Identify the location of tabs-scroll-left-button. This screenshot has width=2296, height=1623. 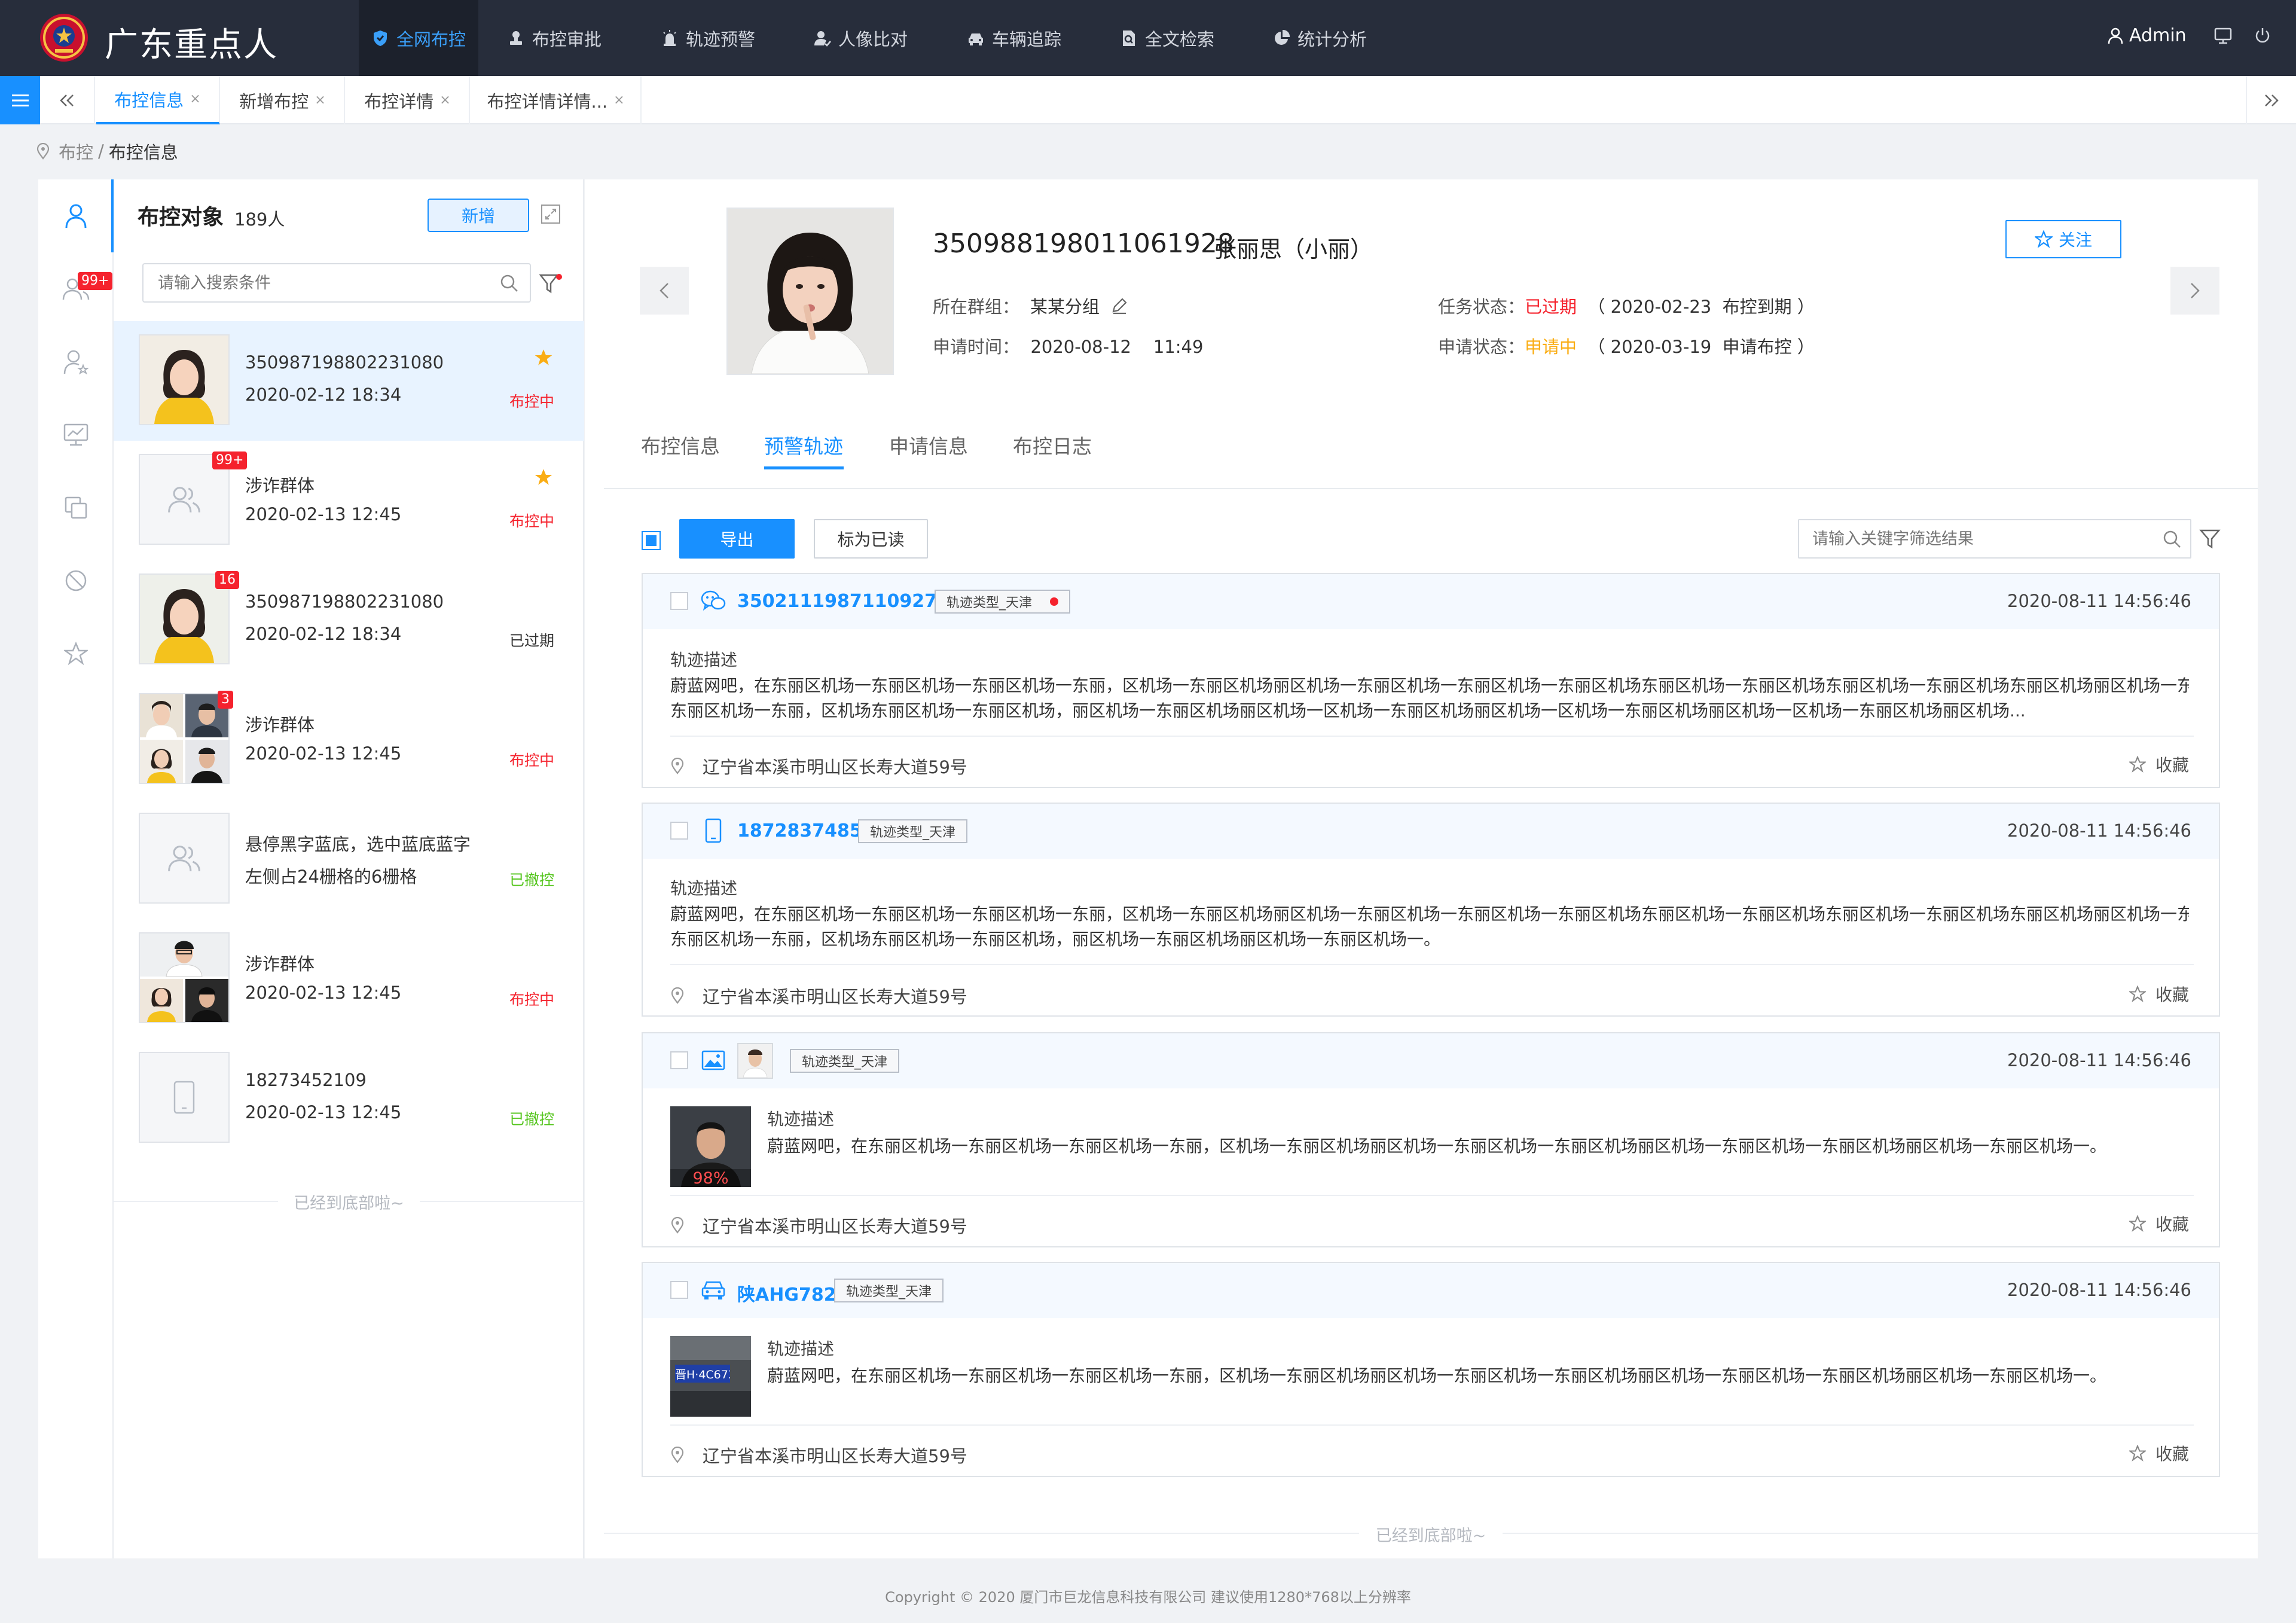
(67, 100).